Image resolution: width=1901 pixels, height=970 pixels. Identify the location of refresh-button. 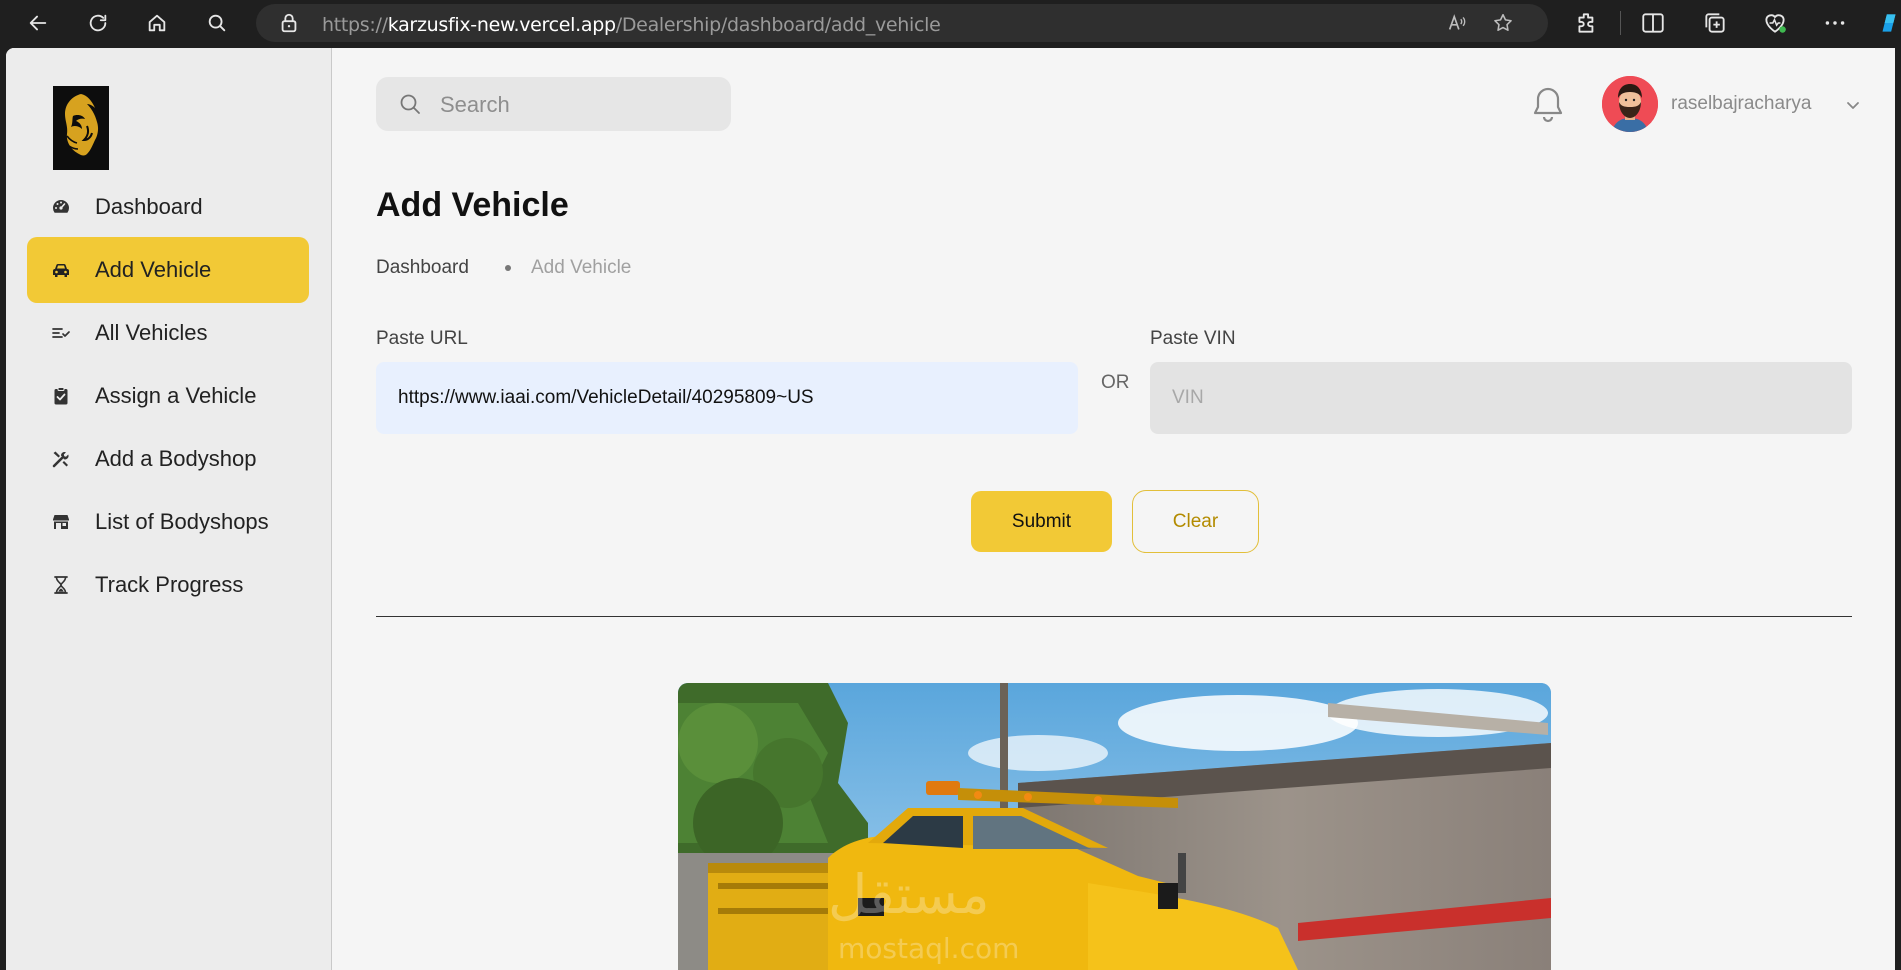
(98, 23).